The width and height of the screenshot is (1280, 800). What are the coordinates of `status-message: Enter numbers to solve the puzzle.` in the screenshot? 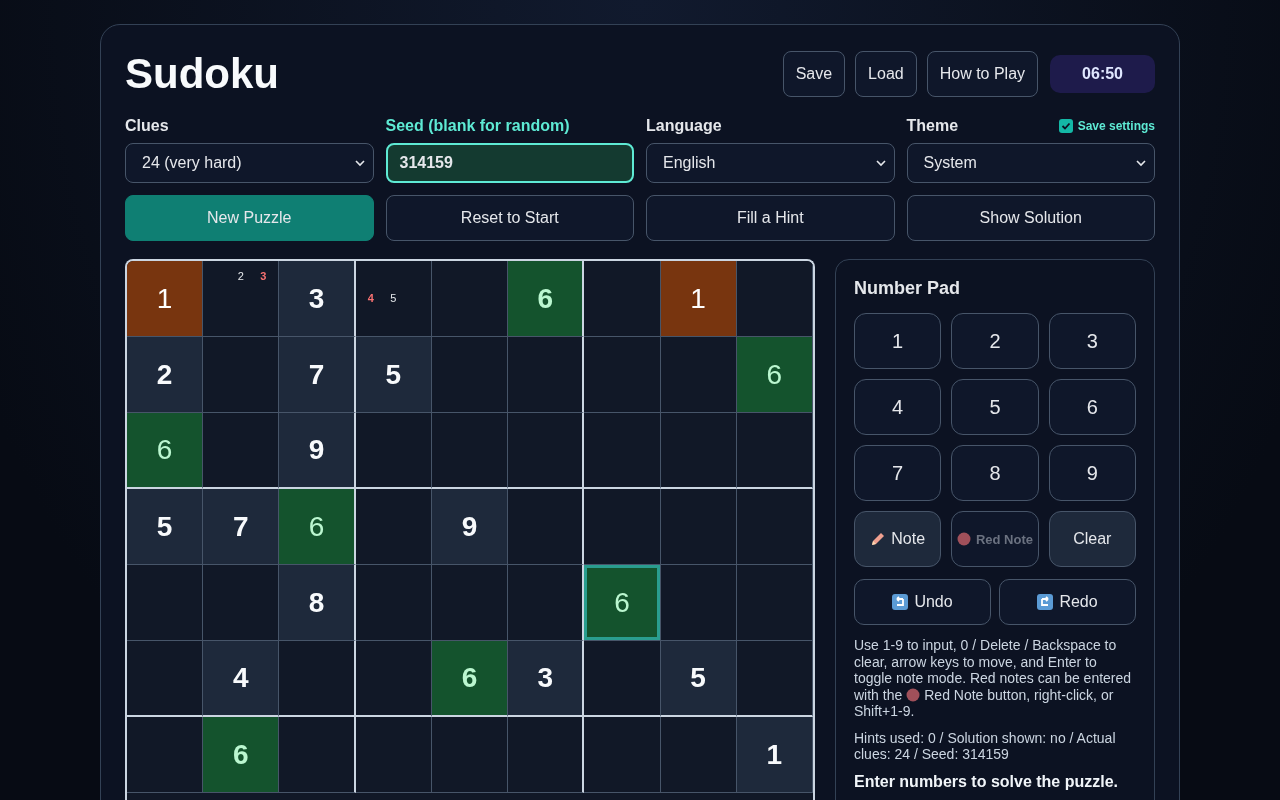 It's located at (987, 781).